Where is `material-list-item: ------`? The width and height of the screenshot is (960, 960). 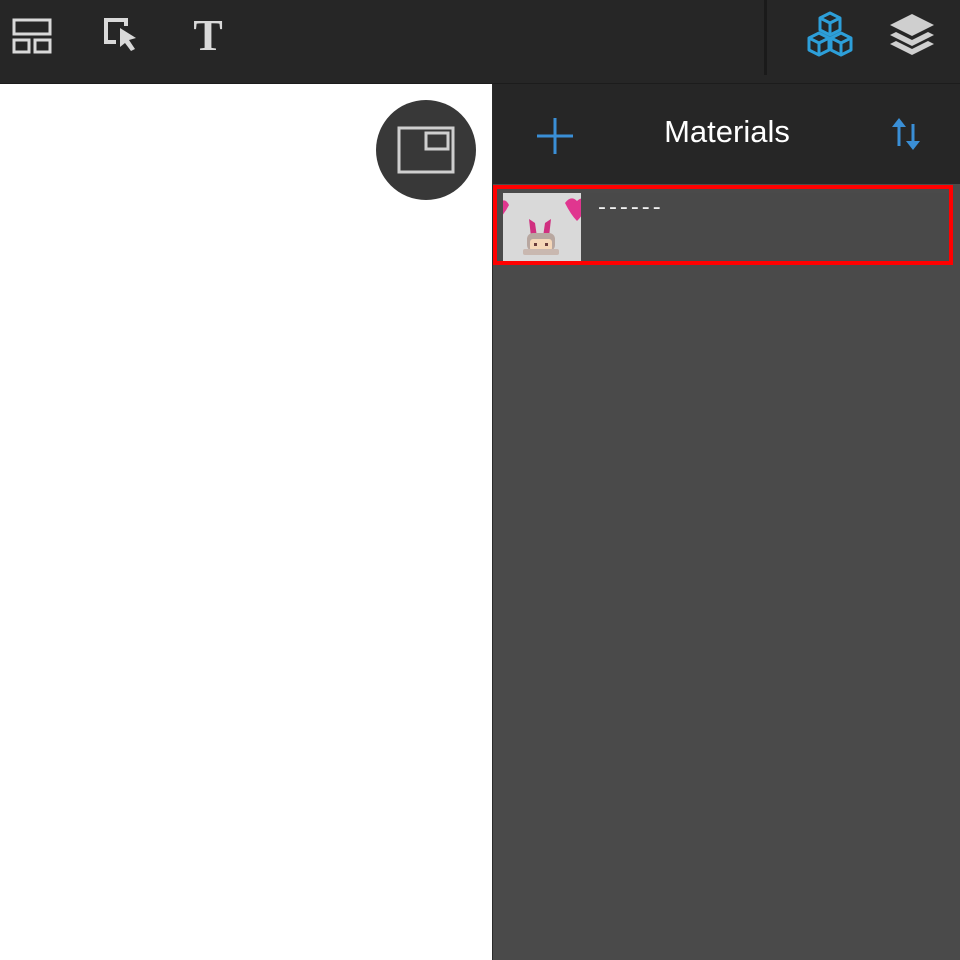
material-list-item: ------ is located at coordinates (726, 225).